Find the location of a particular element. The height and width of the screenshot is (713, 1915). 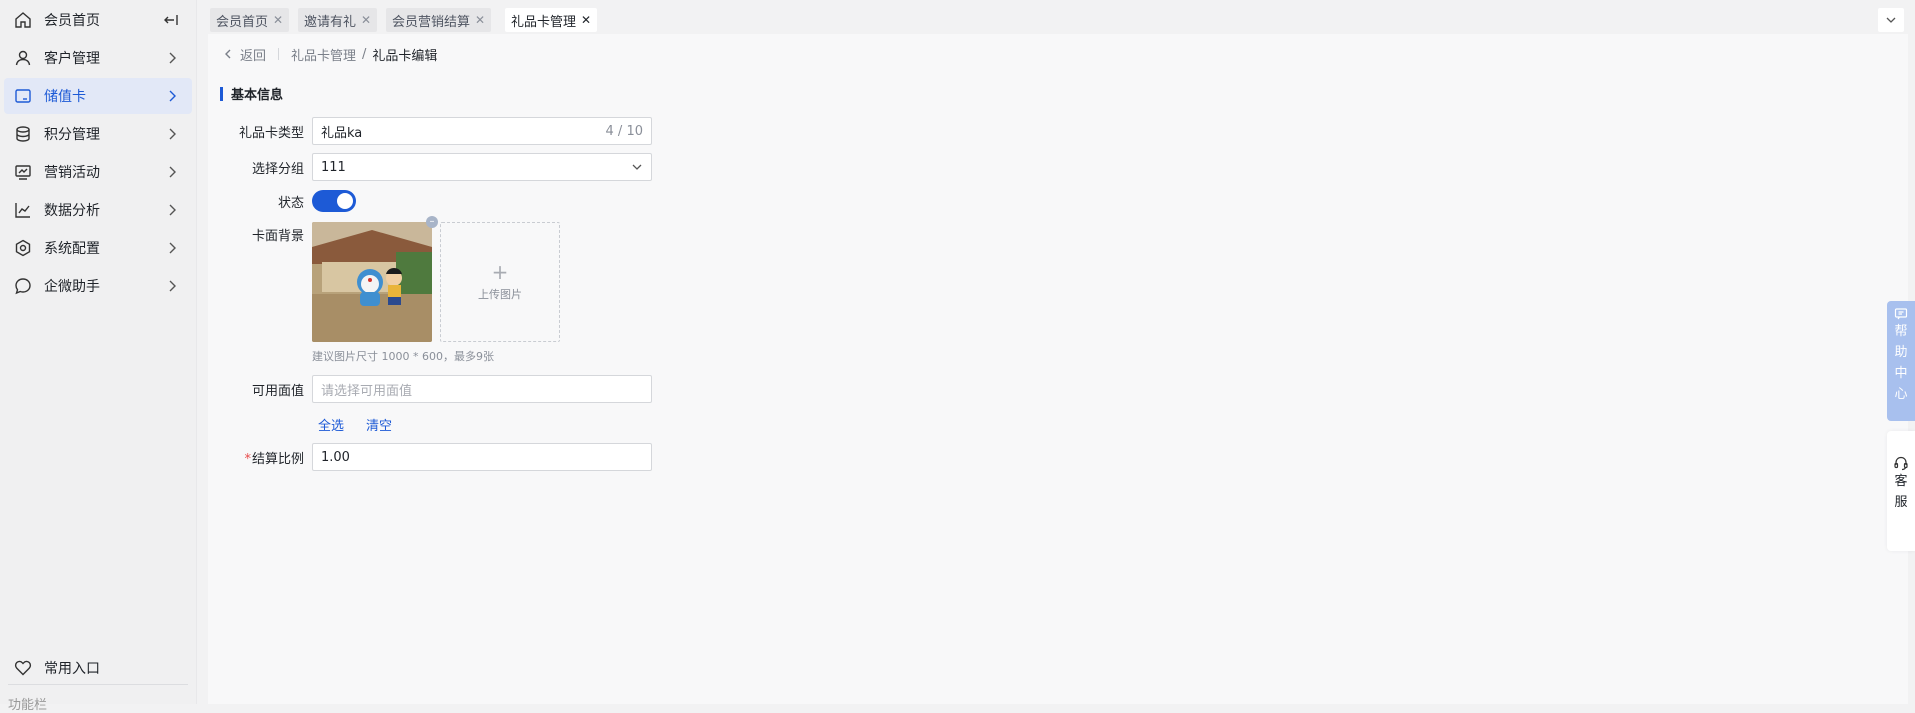

sidebar-item-label: 客户管理 is located at coordinates (72, 59).